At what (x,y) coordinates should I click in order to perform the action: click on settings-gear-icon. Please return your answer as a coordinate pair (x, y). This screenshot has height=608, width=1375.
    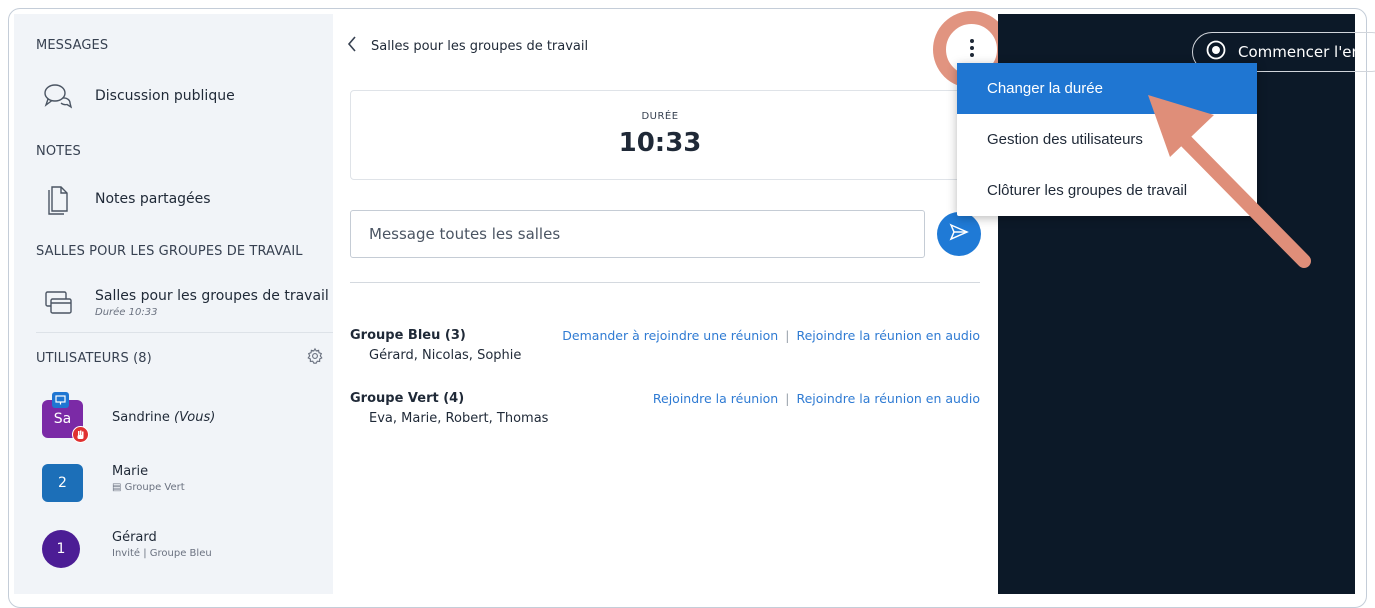
    Looking at the image, I should click on (315, 358).